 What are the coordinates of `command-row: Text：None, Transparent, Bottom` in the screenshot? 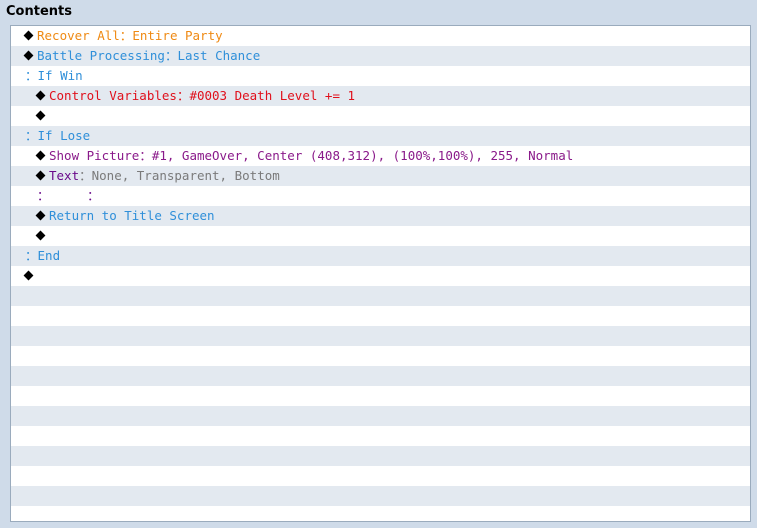 It's located at (380, 176).